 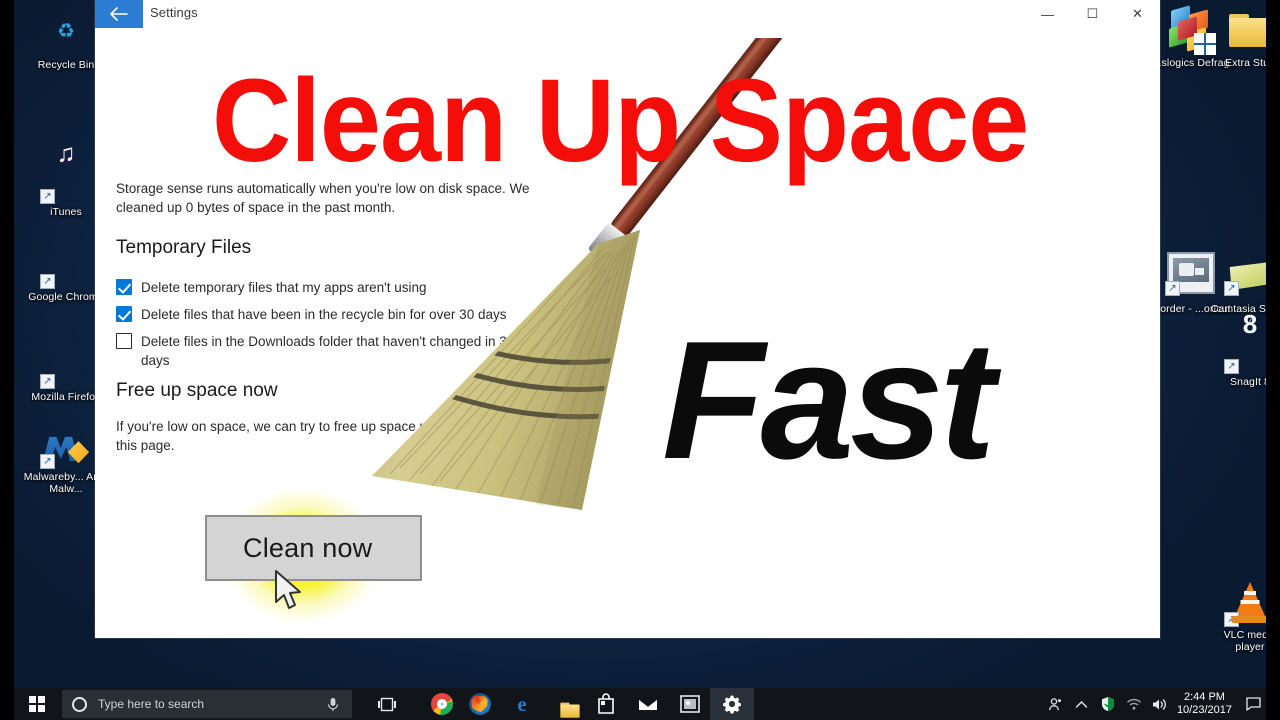 I want to click on desktop-icon-google-chrome: ↗ Google Chrome, so click(x=66, y=271).